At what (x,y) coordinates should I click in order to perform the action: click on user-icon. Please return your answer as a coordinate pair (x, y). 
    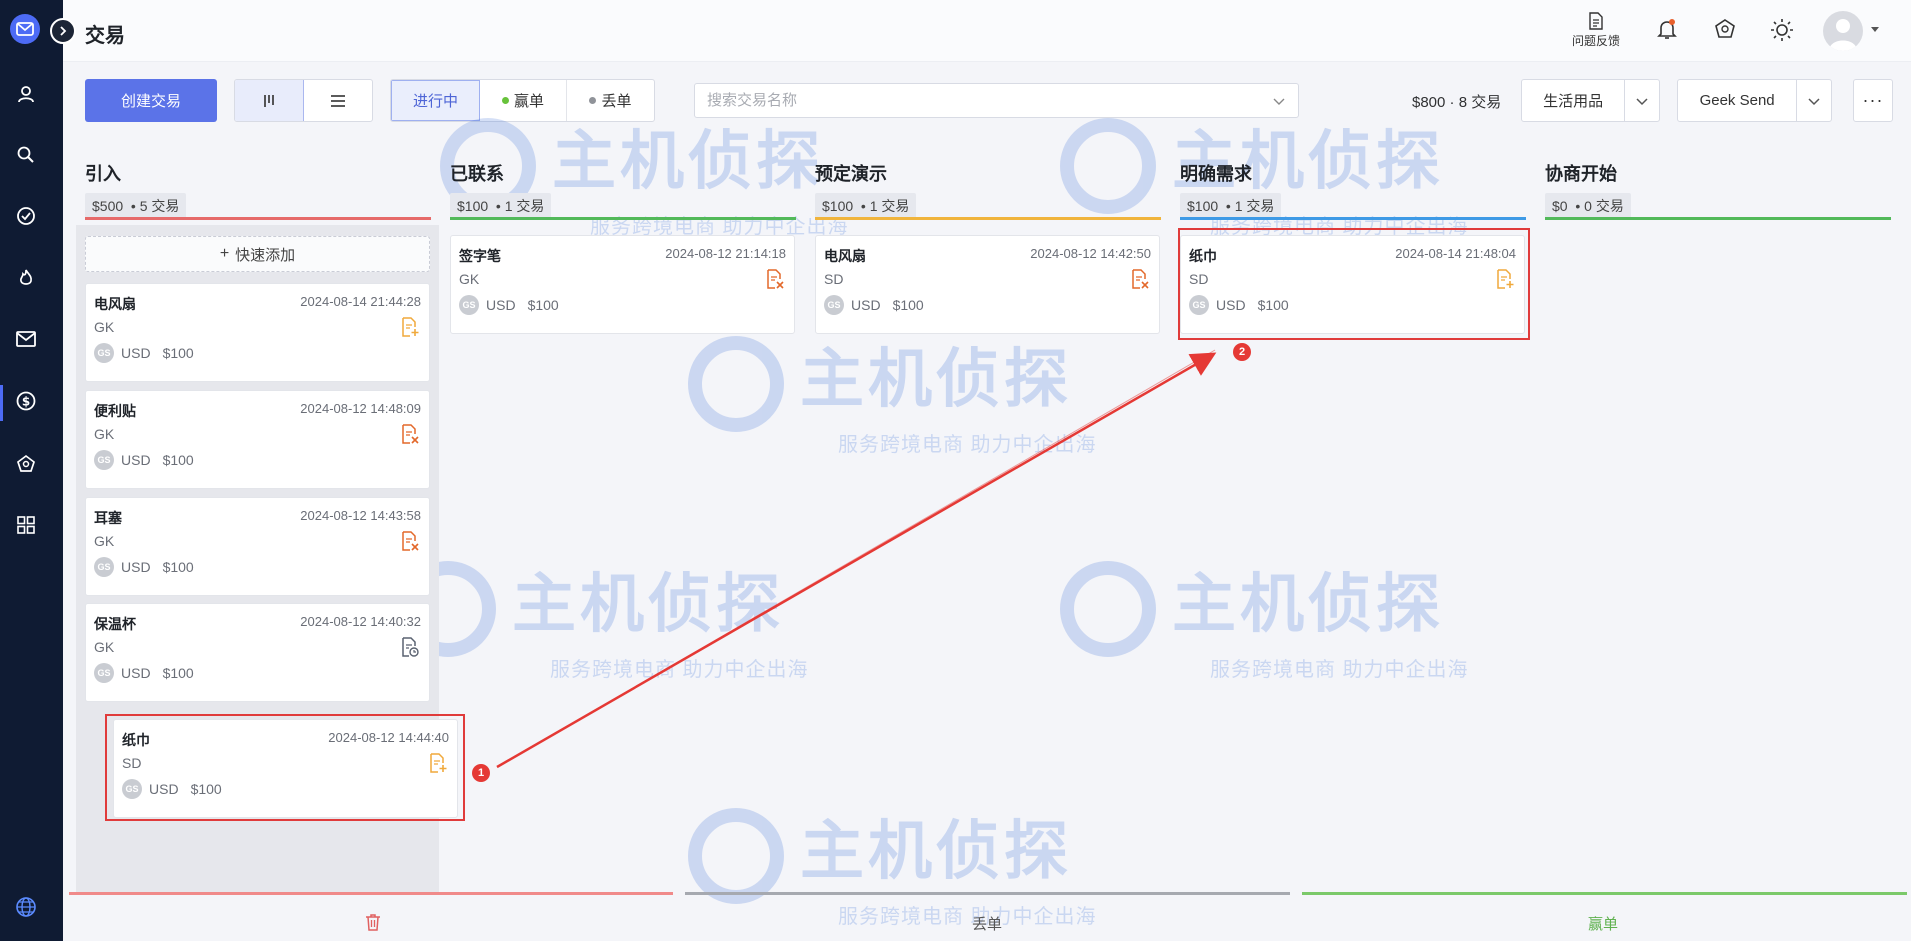
    Looking at the image, I should click on (26, 94).